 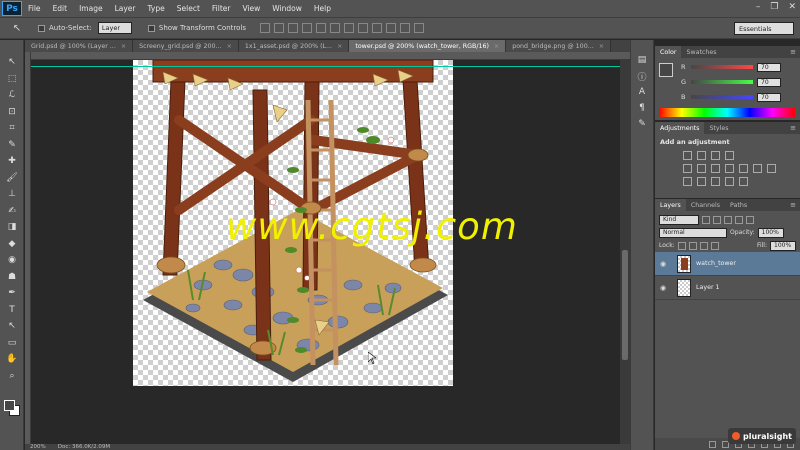 What do you see at coordinates (12, 62) in the screenshot?
I see `move-tool-icon: ↖` at bounding box center [12, 62].